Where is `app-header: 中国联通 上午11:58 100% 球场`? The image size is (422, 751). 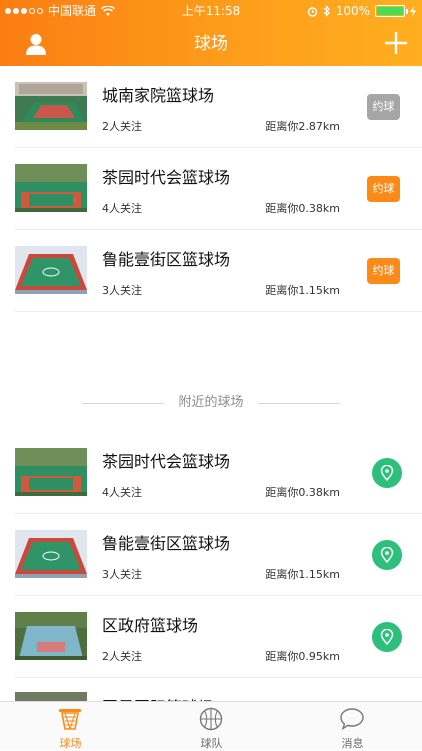
app-header: 中国联通 上午11:58 100% 球场 is located at coordinates (211, 33).